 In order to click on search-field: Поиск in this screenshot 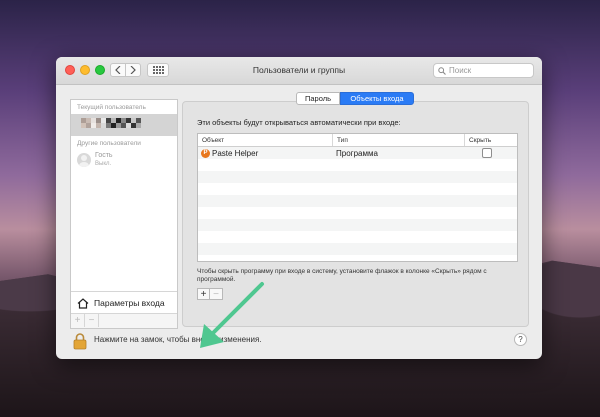, I will do `click(483, 70)`.